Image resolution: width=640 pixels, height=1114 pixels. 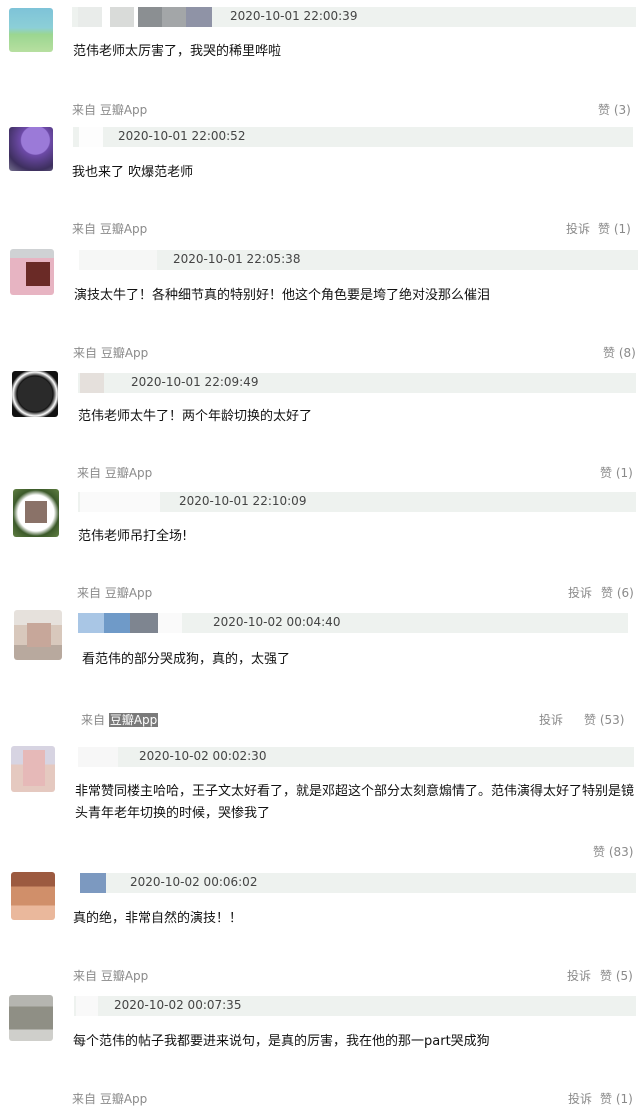 What do you see at coordinates (173, 813) in the screenshot?
I see `comment-text-line: 头青年老年切换的时候，哭惨我了` at bounding box center [173, 813].